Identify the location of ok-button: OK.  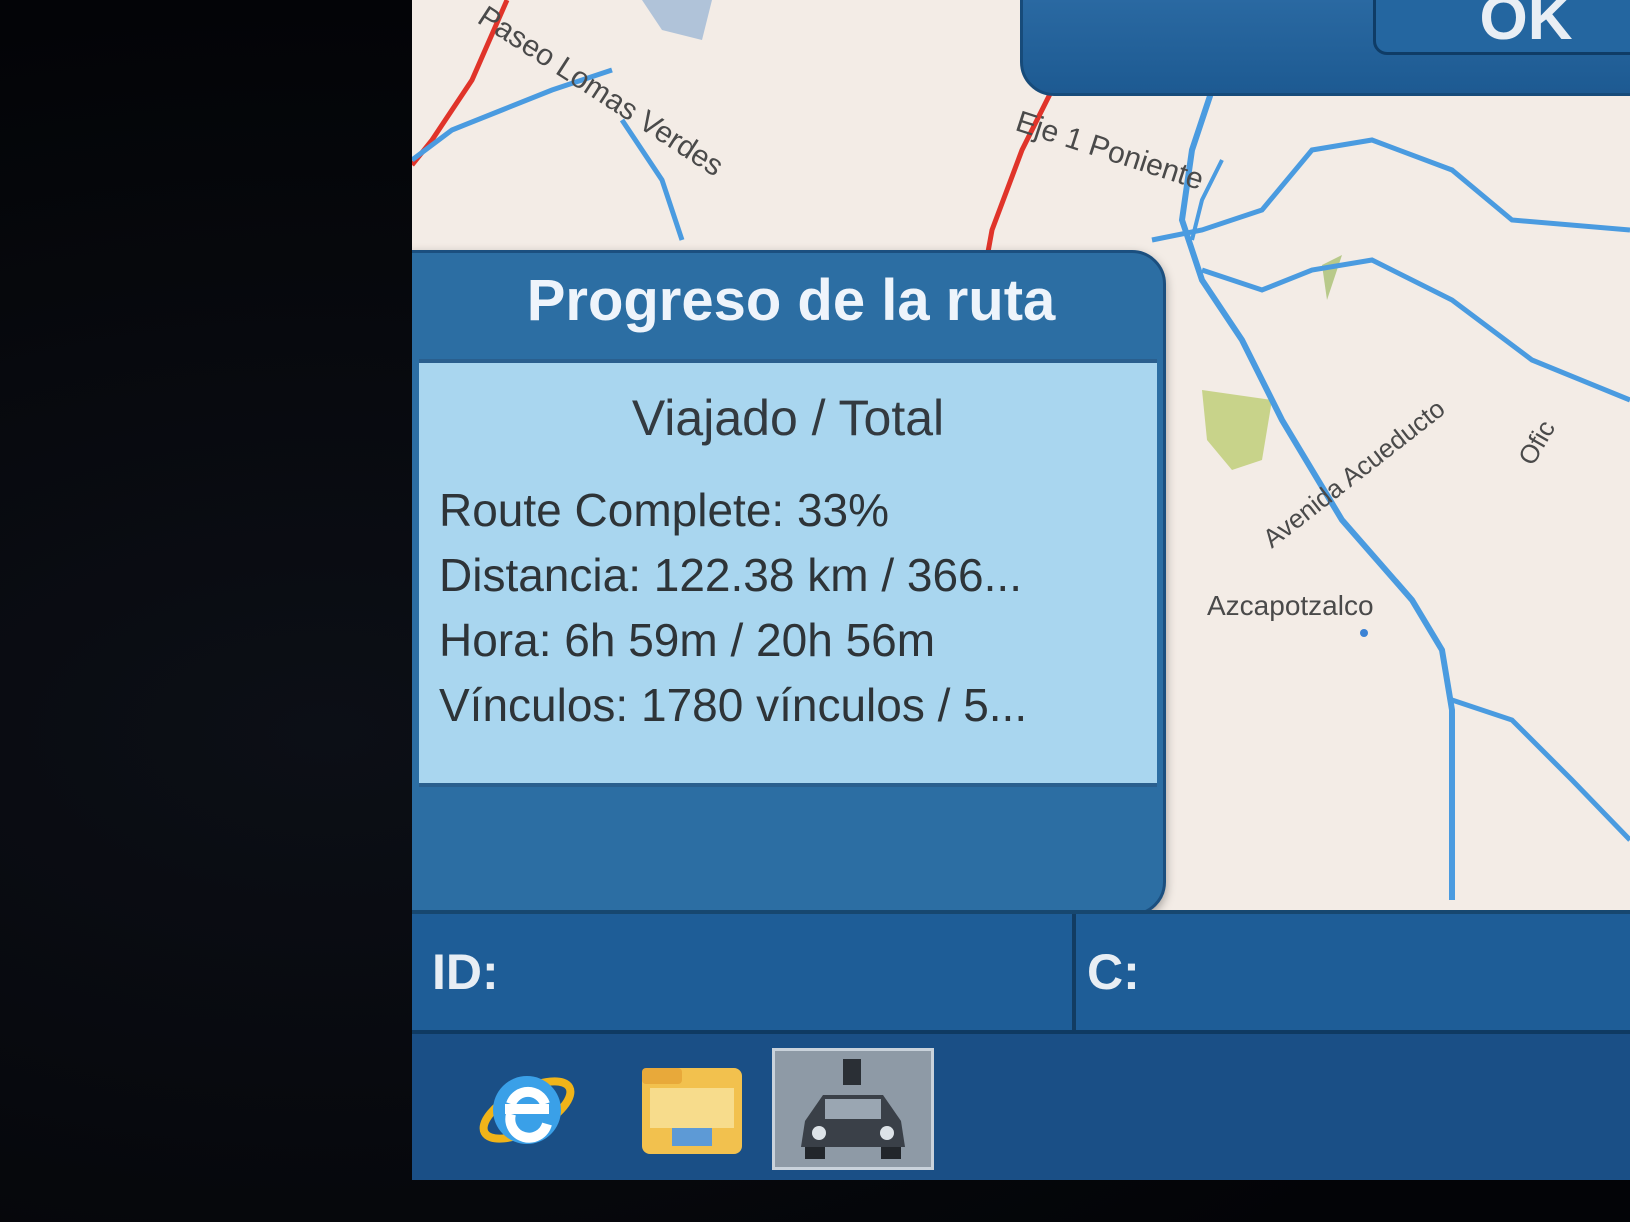
(1501, 27).